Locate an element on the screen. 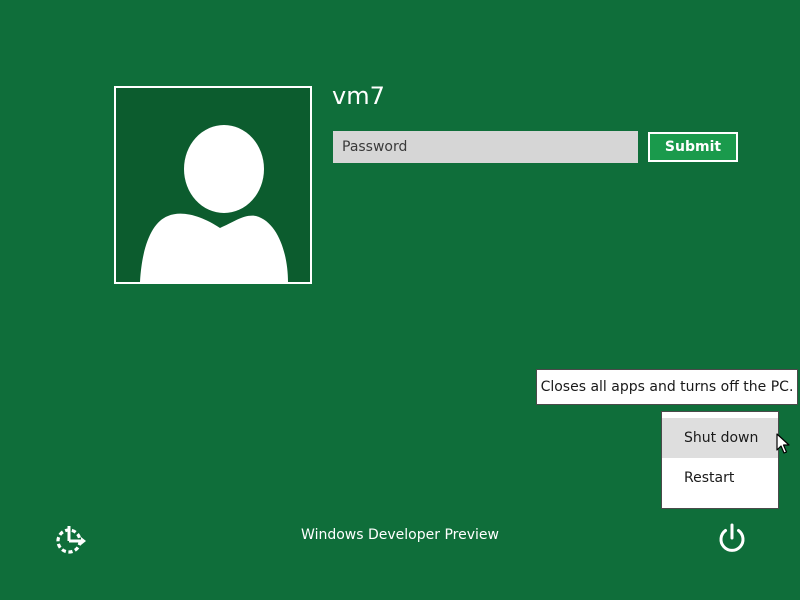 The image size is (800, 600). power-menu: Shut down Restart is located at coordinates (720, 460).